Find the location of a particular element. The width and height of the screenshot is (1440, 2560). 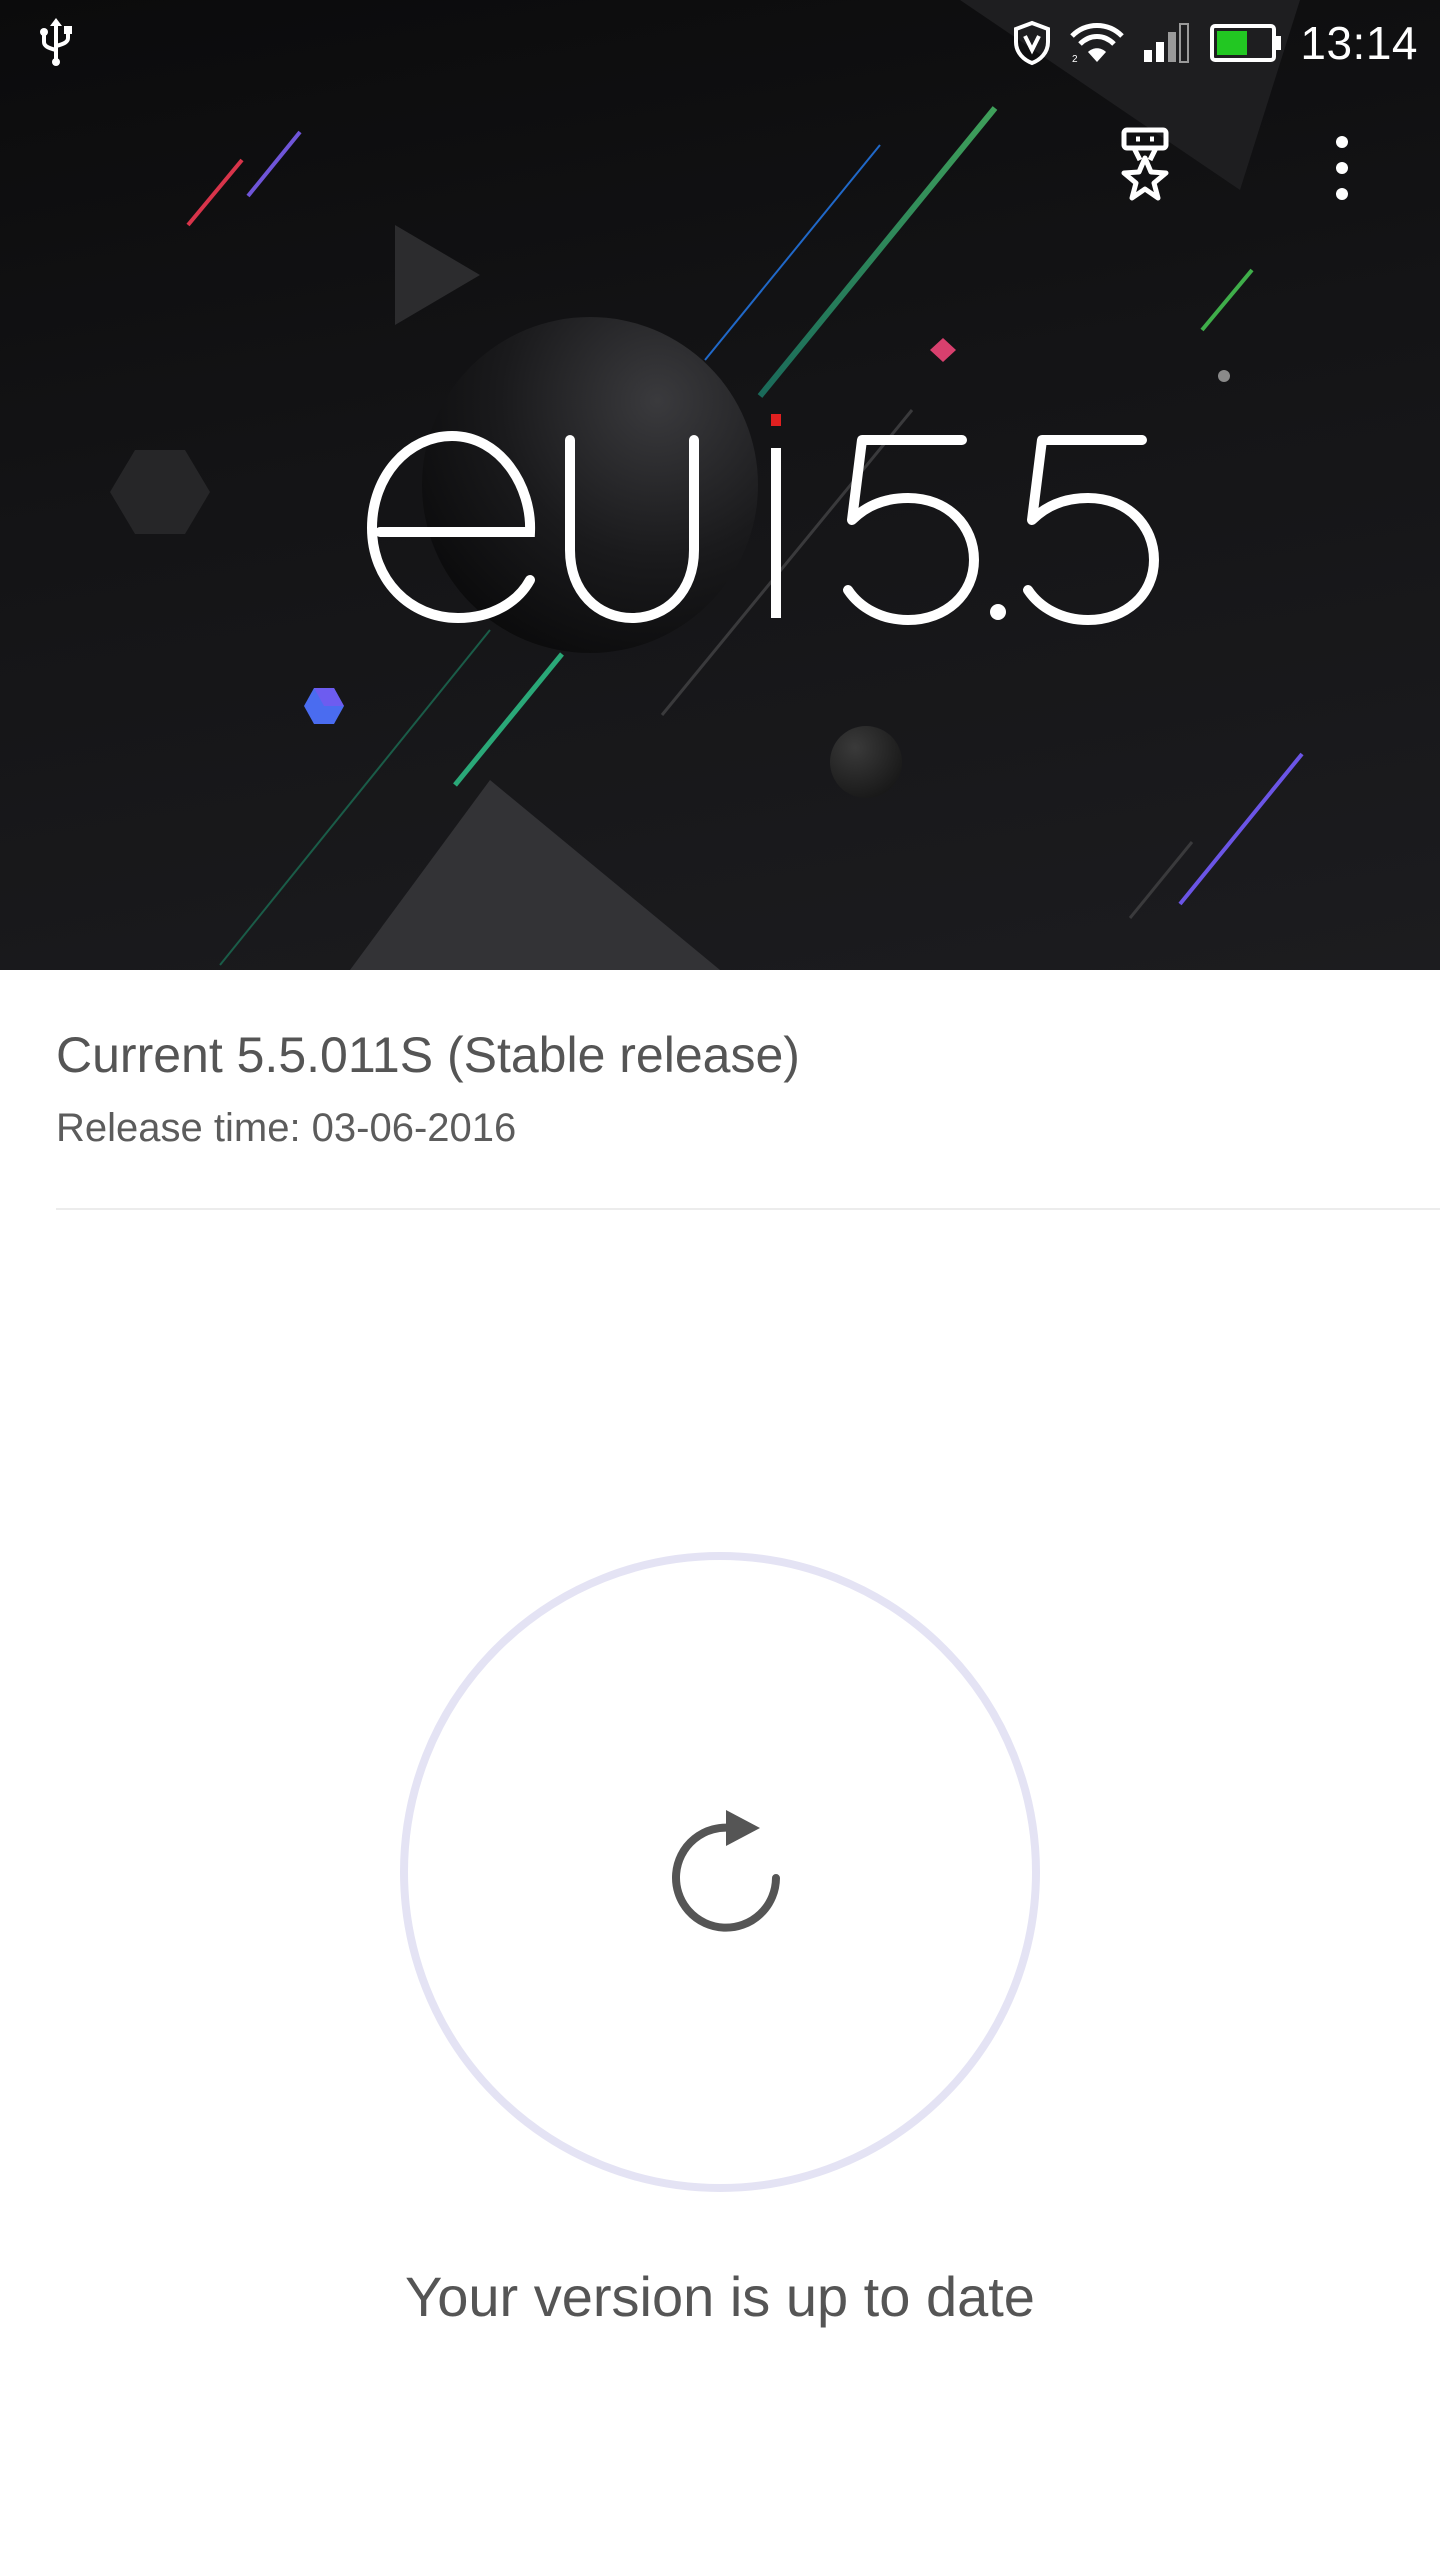

vpn-shield-icon is located at coordinates (1032, 43).